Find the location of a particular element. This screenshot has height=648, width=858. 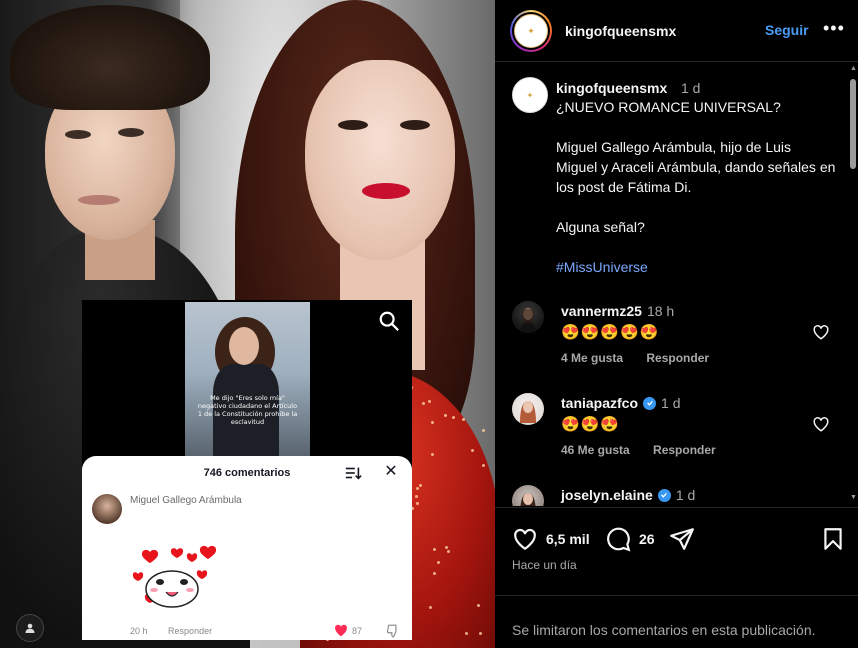

comment-meta: 46 Me gusta Responder is located at coordinates (648, 450).